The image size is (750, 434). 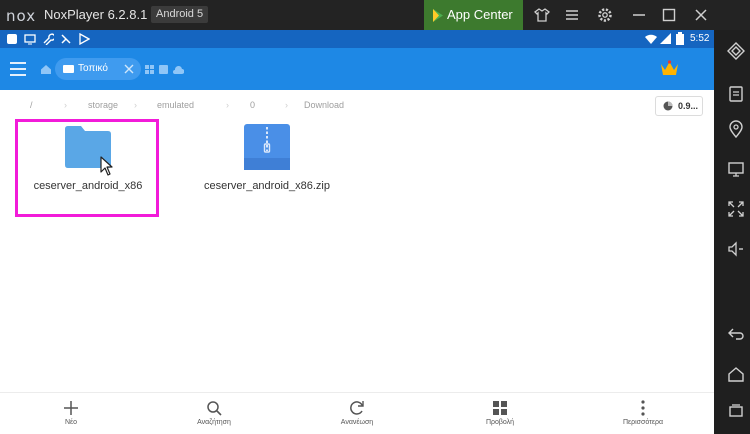 What do you see at coordinates (736, 94) in the screenshot?
I see `apk-install-icon` at bounding box center [736, 94].